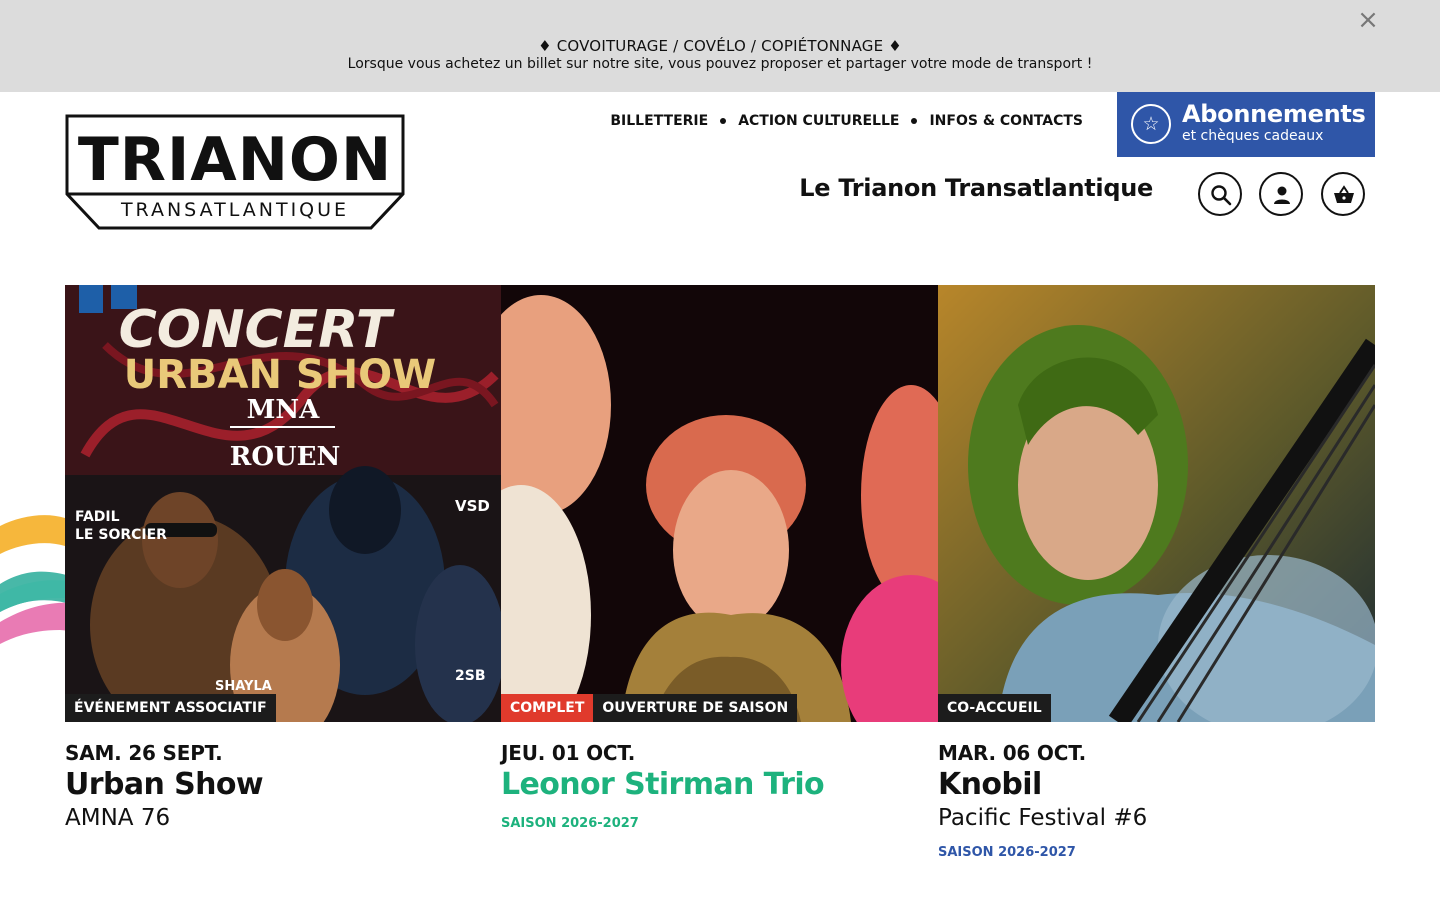 Image resolution: width=1440 pixels, height=900 pixels. Describe the element at coordinates (719, 784) in the screenshot. I see `event-title: Leonor Stirman Trio` at that location.